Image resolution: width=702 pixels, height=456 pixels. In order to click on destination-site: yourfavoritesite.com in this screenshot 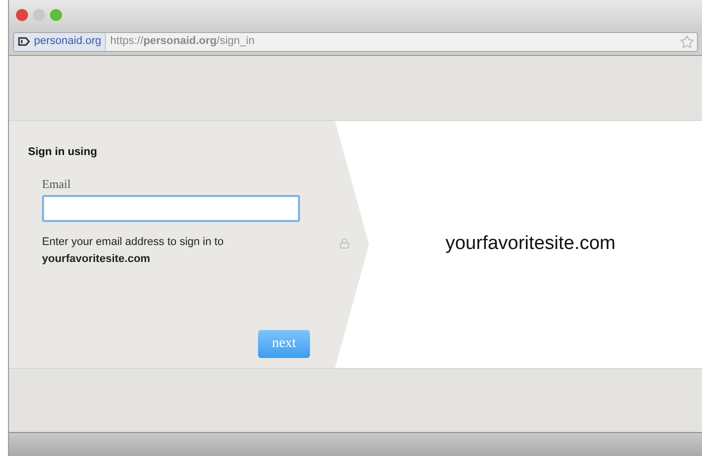, I will do `click(530, 244)`.